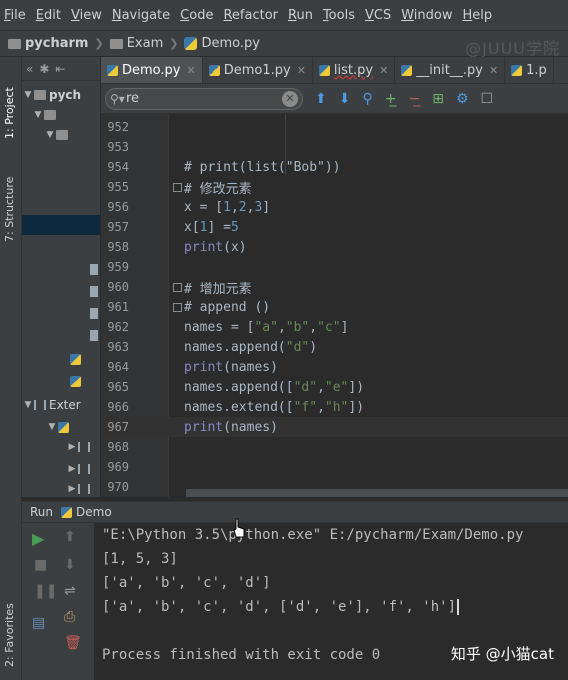 The height and width of the screenshot is (680, 568). What do you see at coordinates (426, 15) in the screenshot?
I see `menu-window: Window` at bounding box center [426, 15].